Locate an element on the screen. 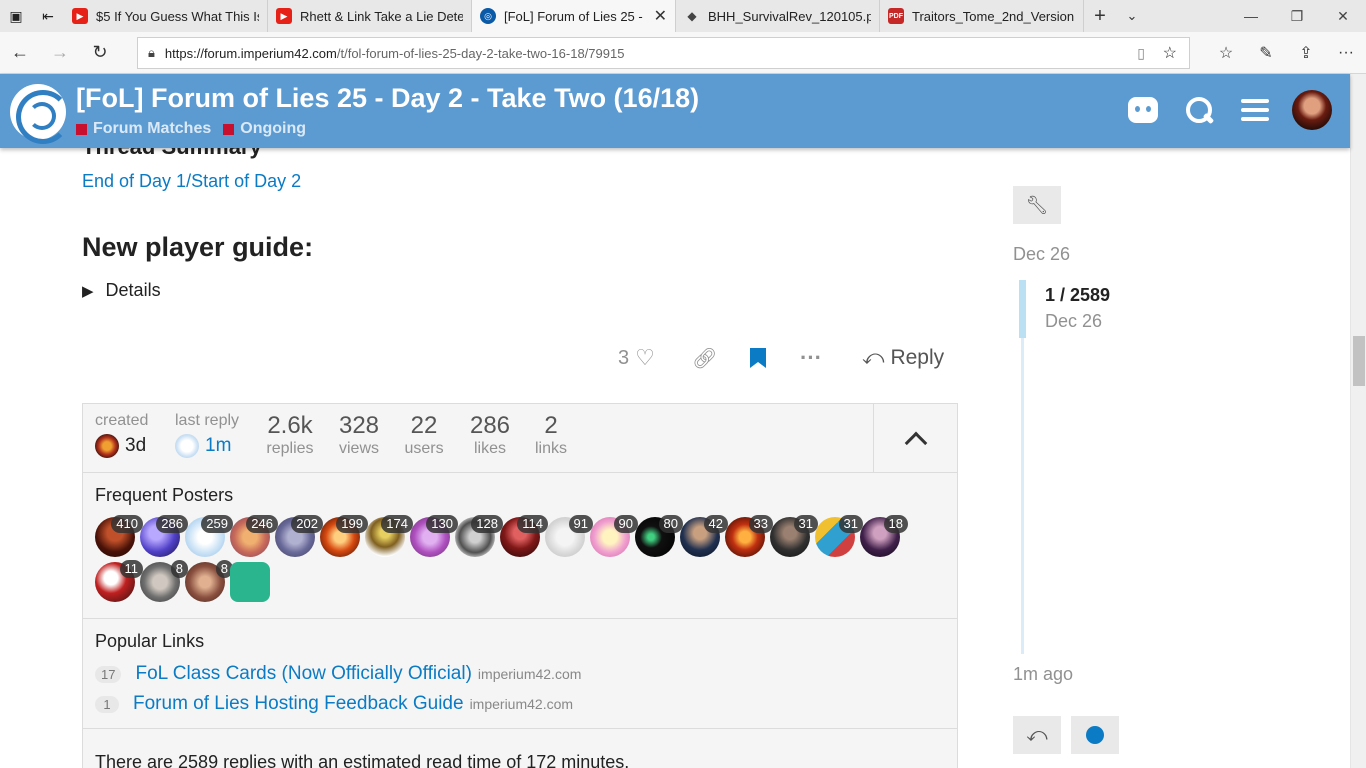 This screenshot has width=1366, height=768. more-actions-icon: ··· is located at coordinates (811, 358).